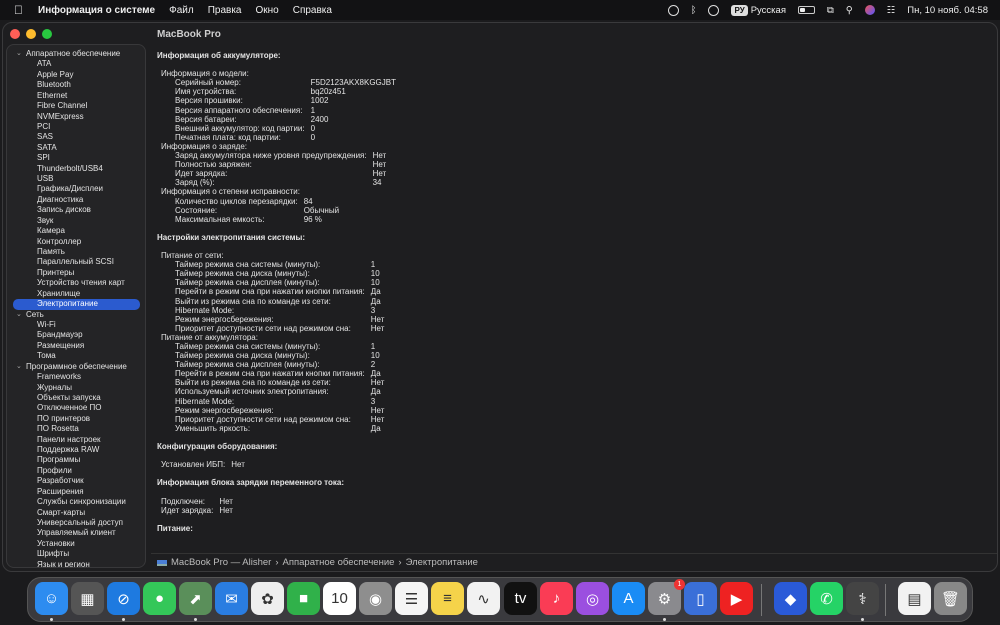  I want to click on system-information-dock-icon: ⚕, so click(862, 598).